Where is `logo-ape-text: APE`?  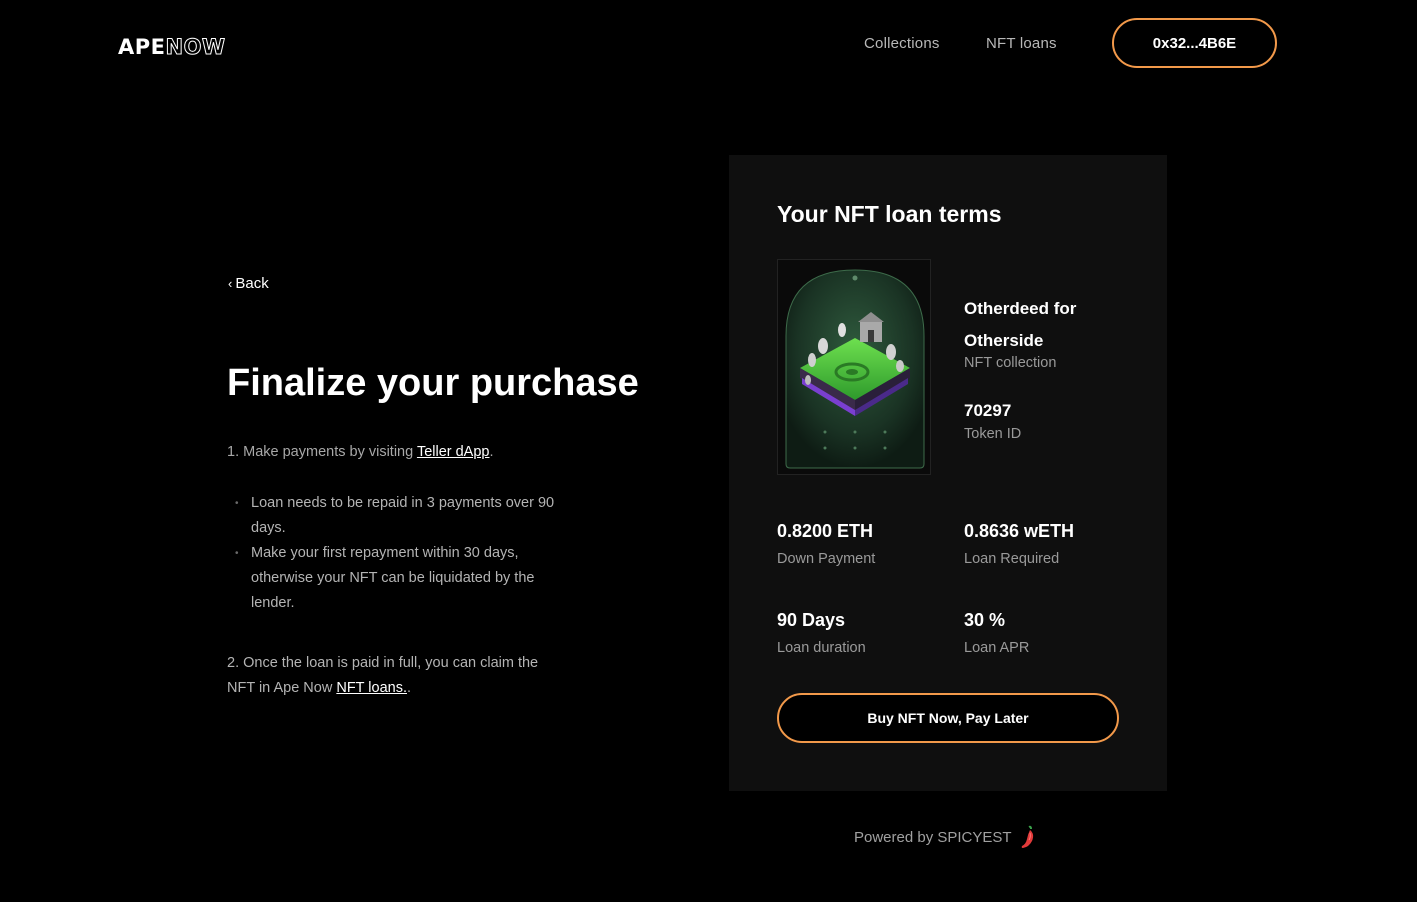
logo-ape-text: APE is located at coordinates (142, 47).